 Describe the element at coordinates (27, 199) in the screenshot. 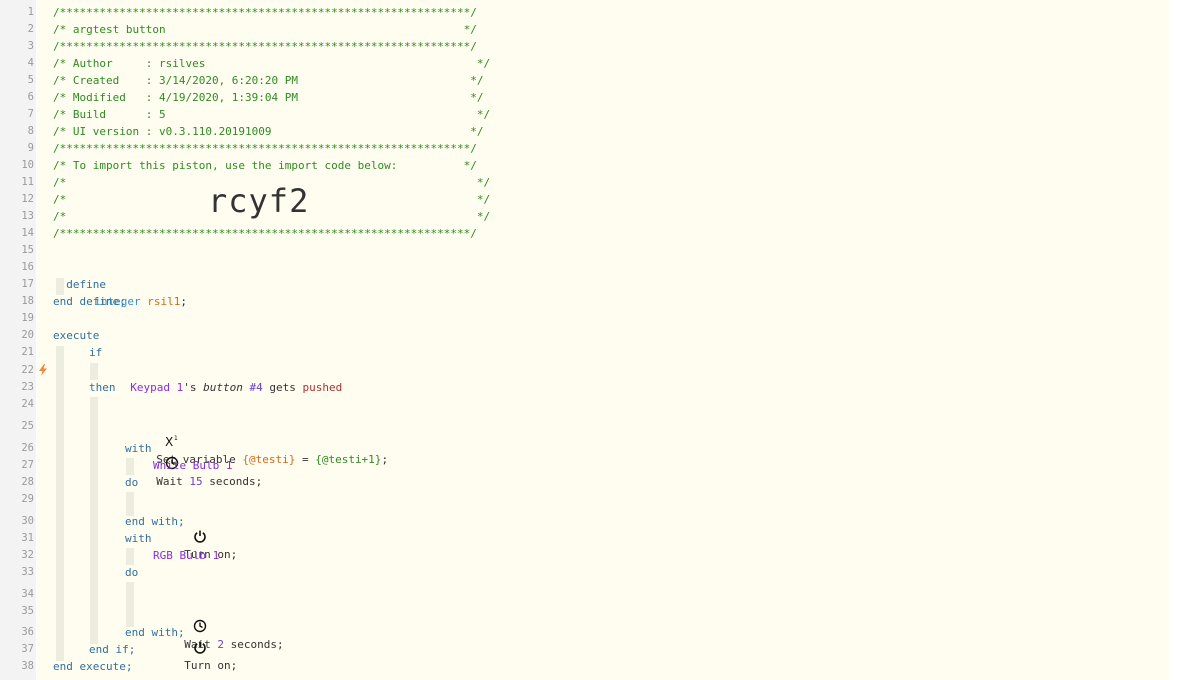

I see `line-number: 12` at that location.